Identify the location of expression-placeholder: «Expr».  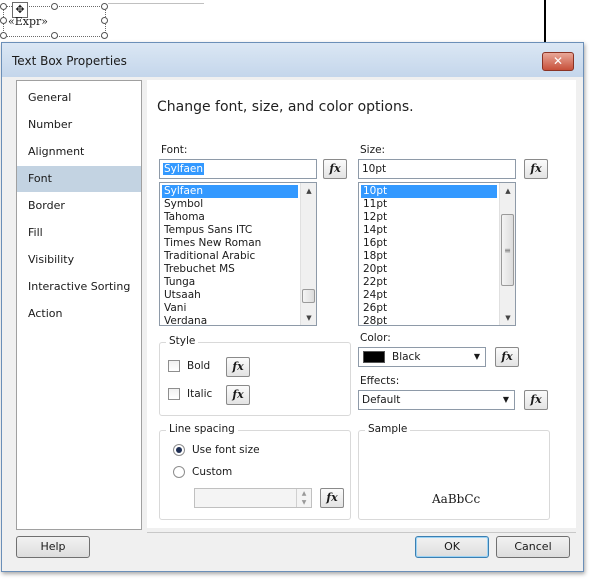
(28, 21).